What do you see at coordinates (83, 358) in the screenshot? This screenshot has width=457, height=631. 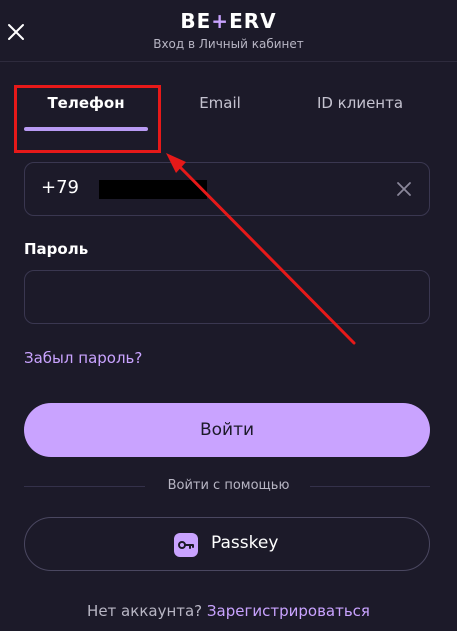 I see `forgot-password-link: Забыл пароль?` at bounding box center [83, 358].